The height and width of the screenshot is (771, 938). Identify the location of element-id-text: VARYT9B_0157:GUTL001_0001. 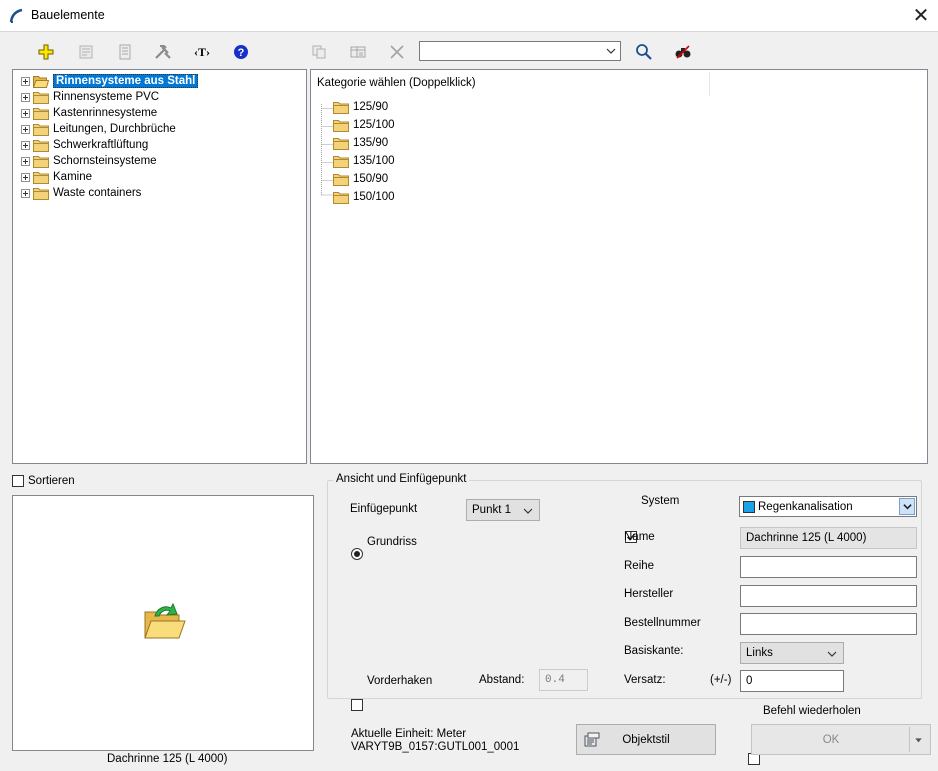
(435, 747).